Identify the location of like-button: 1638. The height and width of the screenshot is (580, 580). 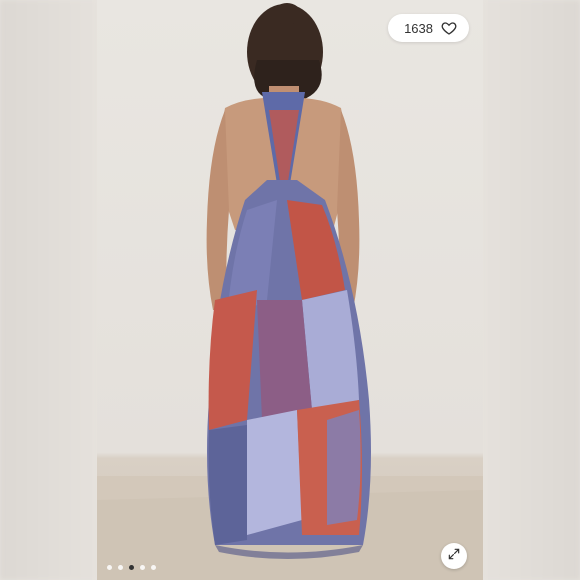
(428, 28).